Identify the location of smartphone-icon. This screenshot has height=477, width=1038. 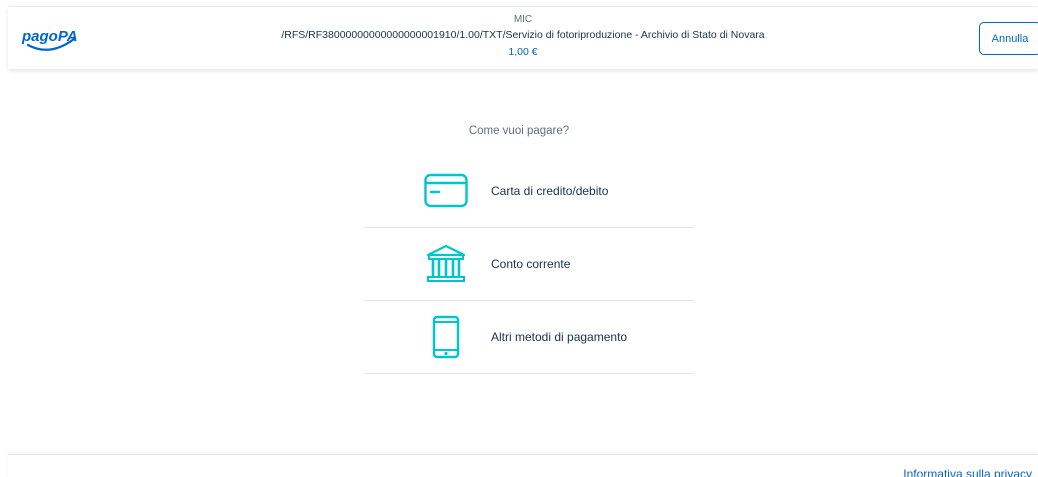
(446, 337).